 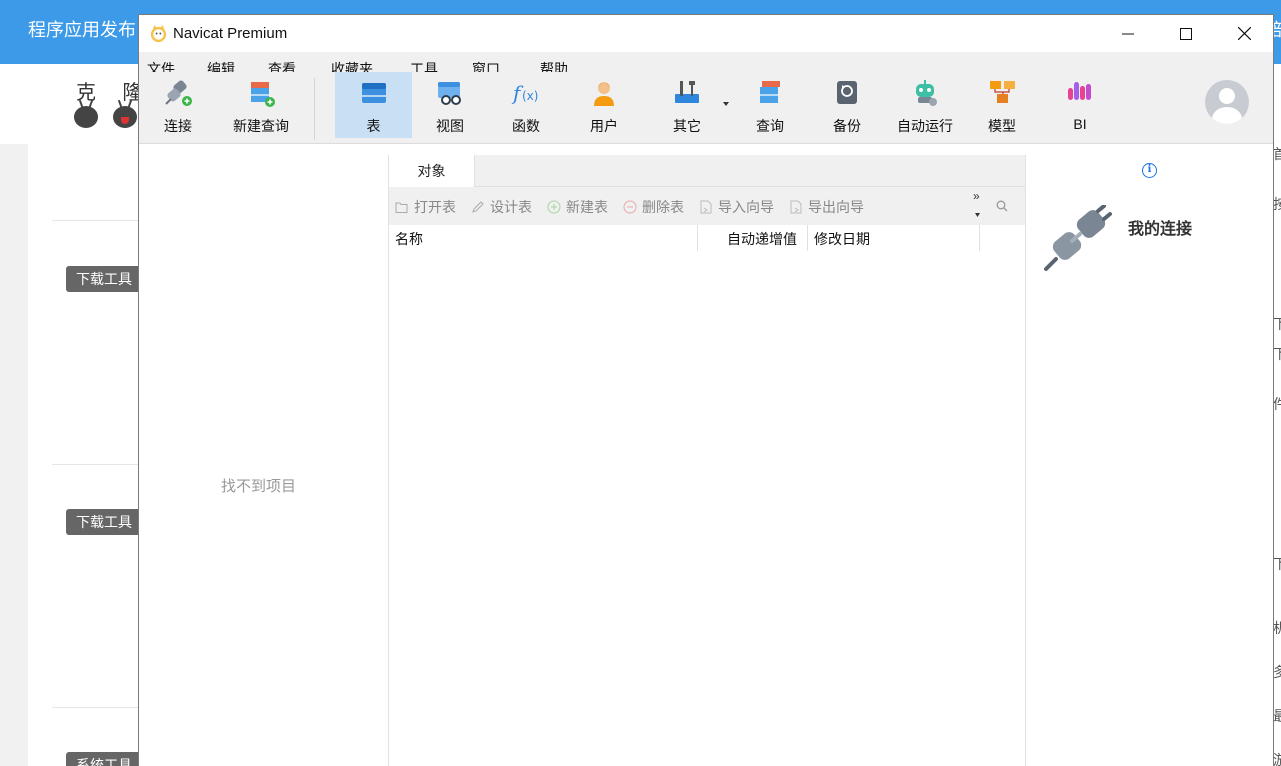 I want to click on open-table-label: 打开表, so click(x=435, y=207).